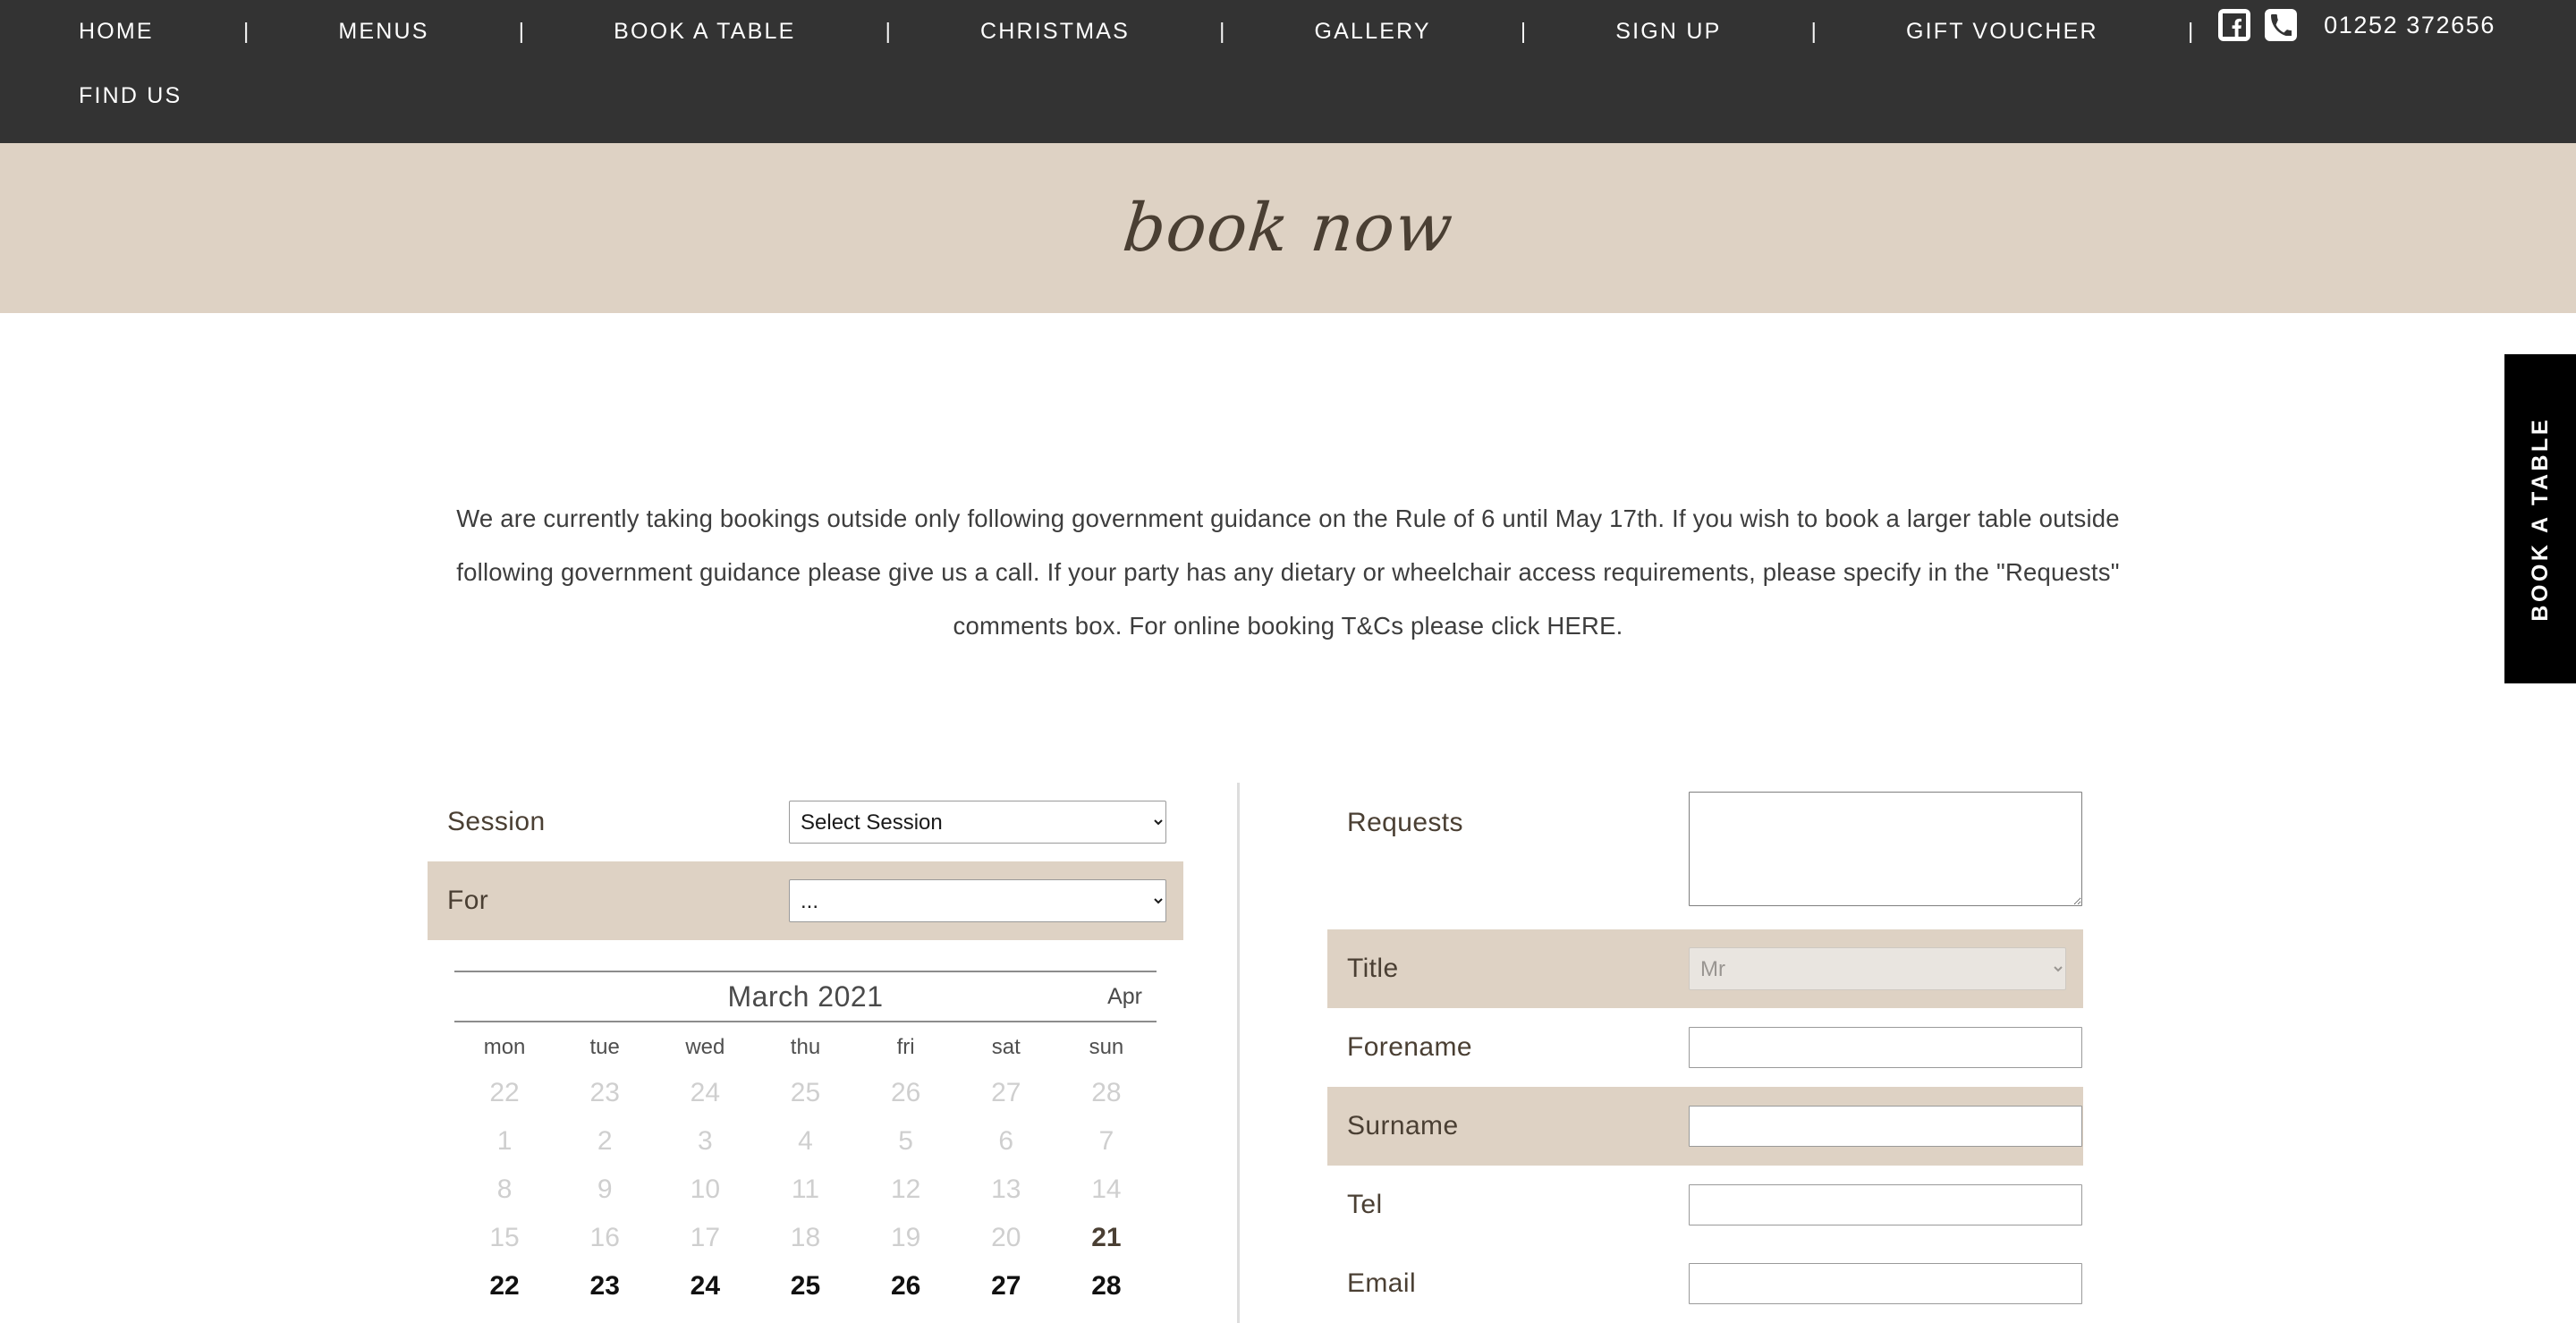 The height and width of the screenshot is (1323, 2576). Describe the element at coordinates (905, 1047) in the screenshot. I see `calendar-weekday: fri` at that location.